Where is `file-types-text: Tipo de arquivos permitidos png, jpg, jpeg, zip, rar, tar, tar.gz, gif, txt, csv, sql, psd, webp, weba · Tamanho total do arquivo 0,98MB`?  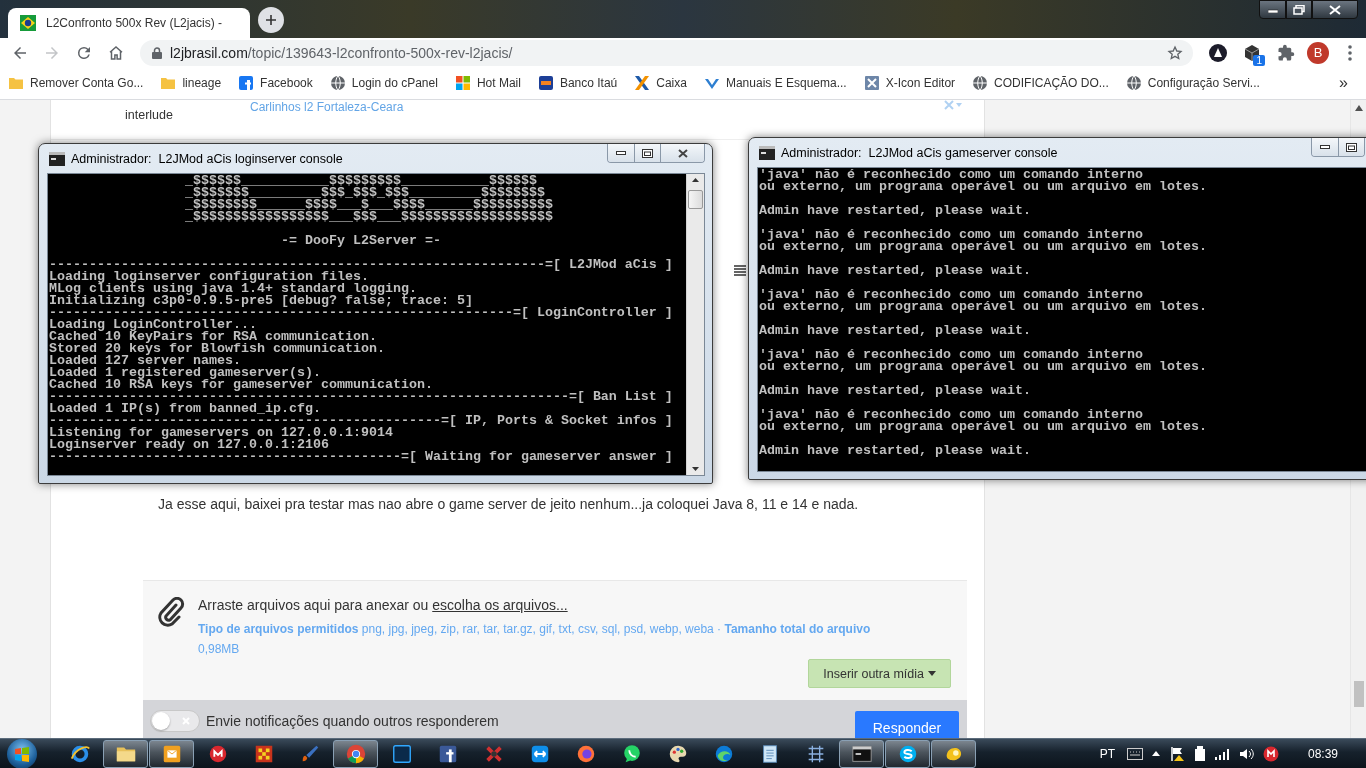 file-types-text: Tipo de arquivos permitidos png, jpg, jpeg, zip, rar, tar, tar.gz, gif, txt, csv, sql, psd, webp, weba · Tamanho total do arquivo 0,98MB is located at coordinates (535, 639).